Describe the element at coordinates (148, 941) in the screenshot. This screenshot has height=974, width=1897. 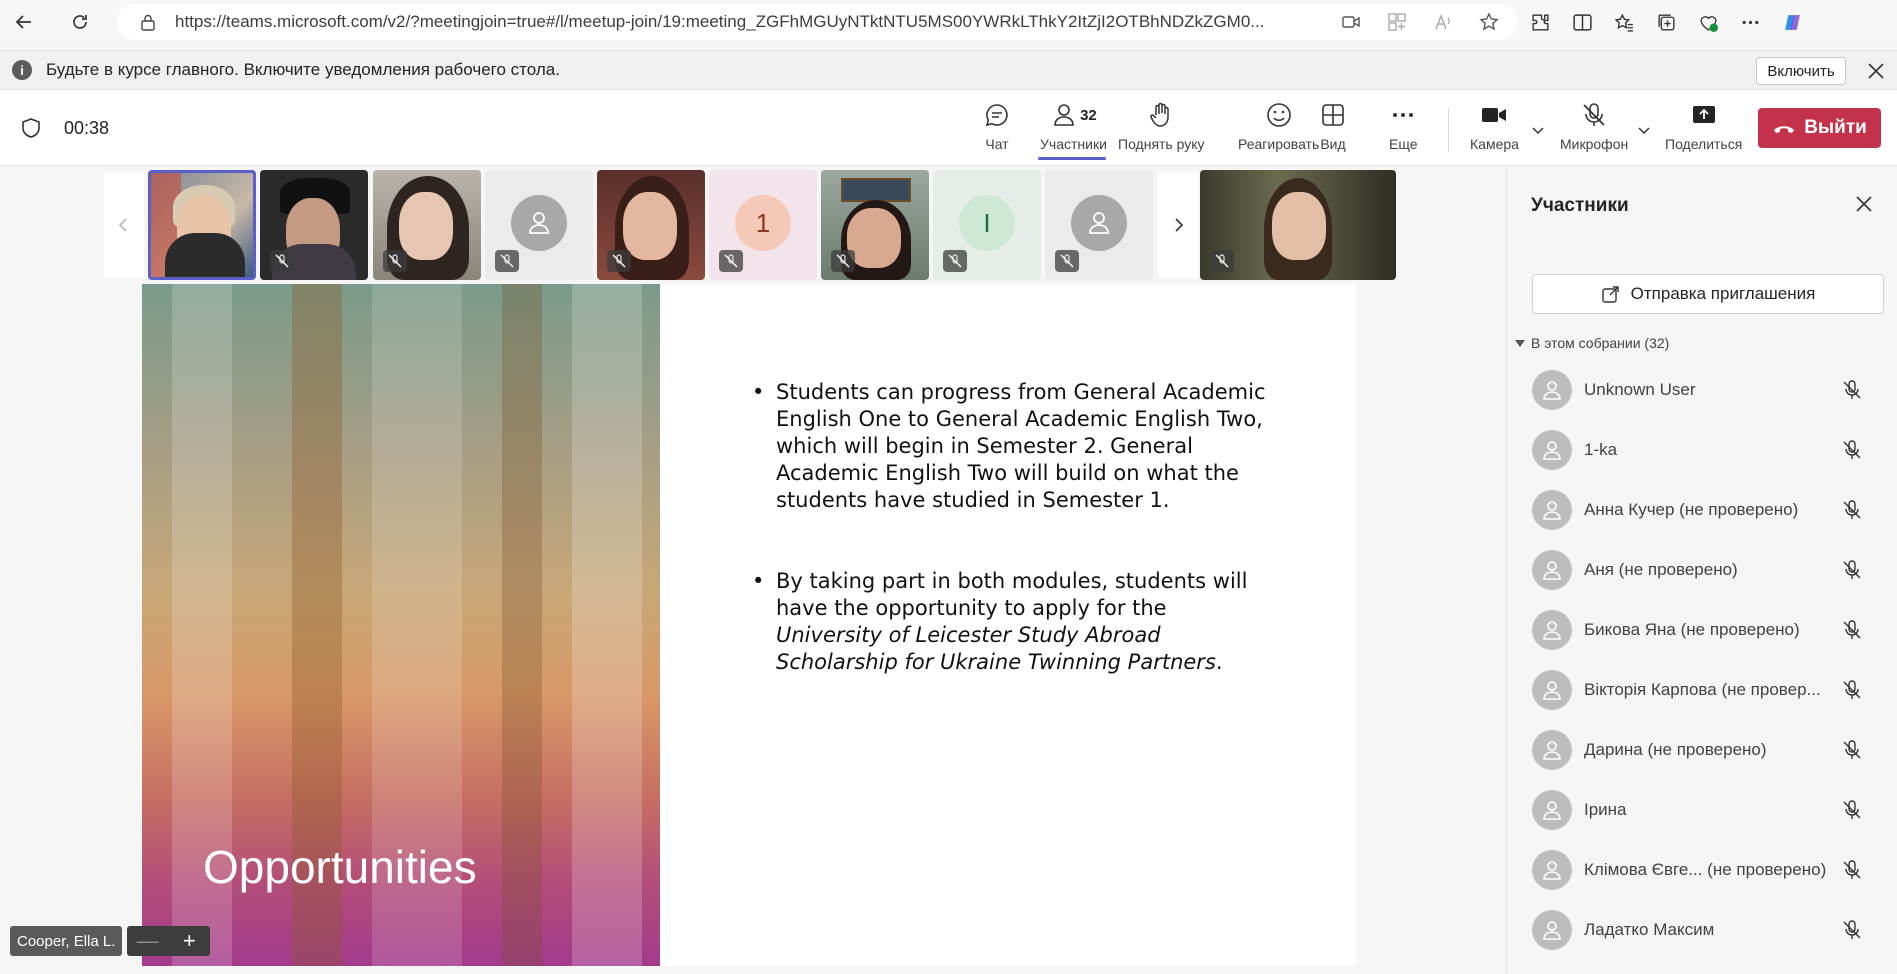
I see `zoom-out-button: —` at that location.